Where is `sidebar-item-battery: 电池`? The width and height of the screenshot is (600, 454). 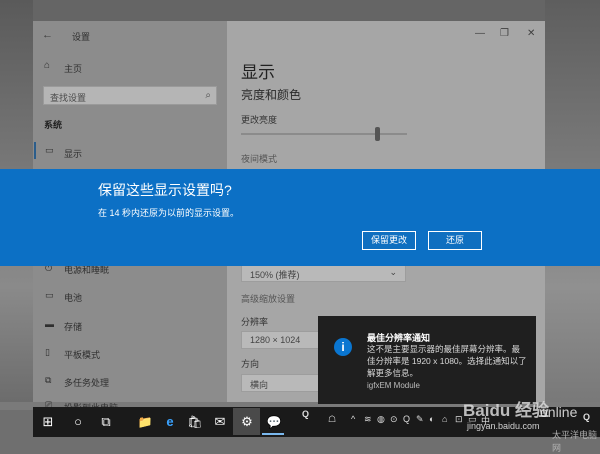
sidebar-item-battery: 电池 is located at coordinates (73, 297).